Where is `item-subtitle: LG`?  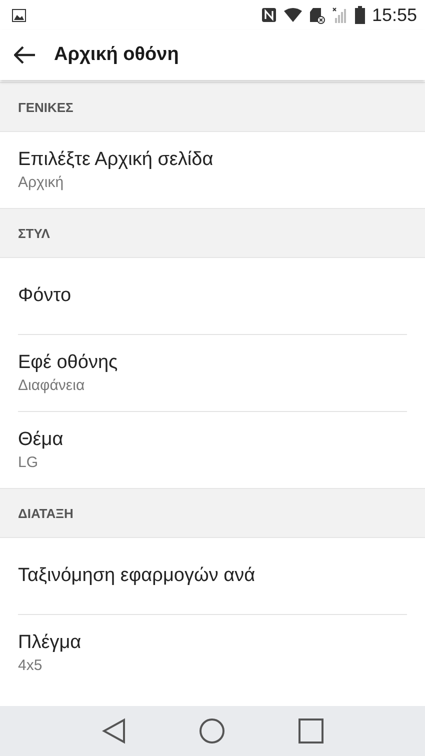 item-subtitle: LG is located at coordinates (29, 462).